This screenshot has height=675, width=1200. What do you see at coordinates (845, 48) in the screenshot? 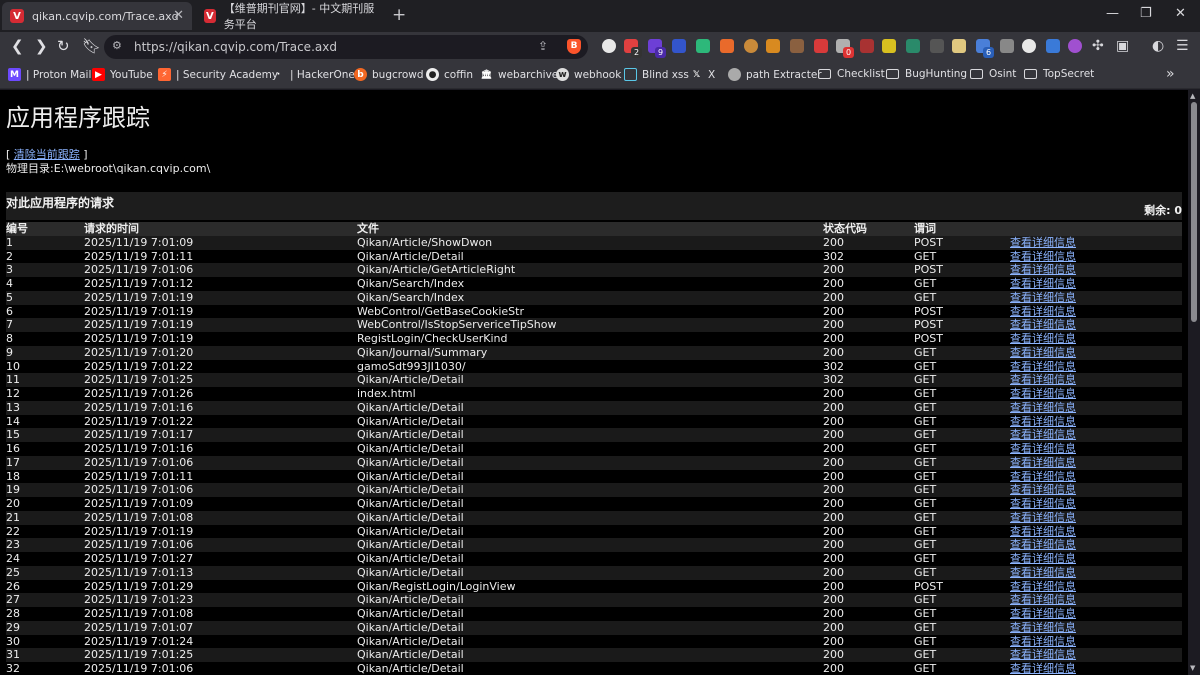
I see `extension-icon: 0` at bounding box center [845, 48].